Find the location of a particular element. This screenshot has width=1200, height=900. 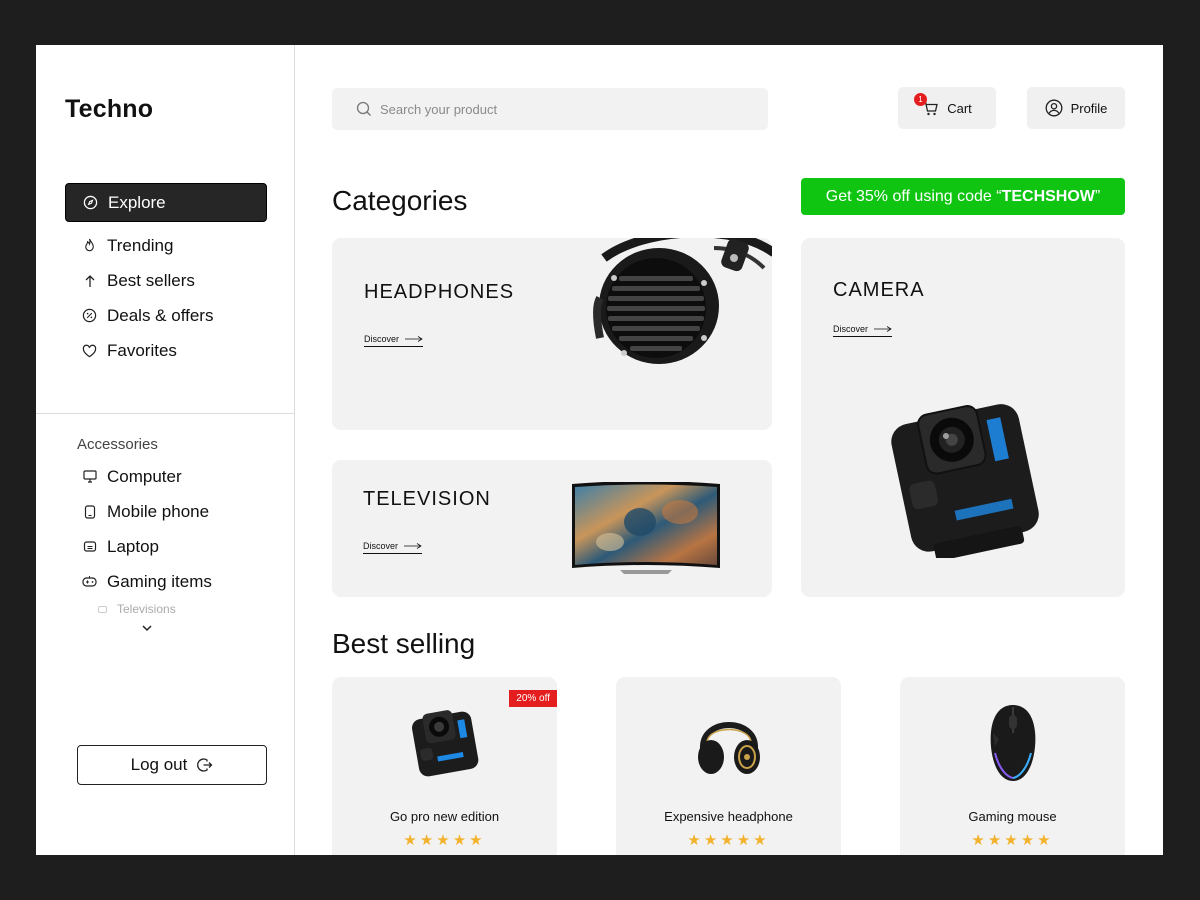

sidebar-item-label: Mobile phone is located at coordinates (158, 511).